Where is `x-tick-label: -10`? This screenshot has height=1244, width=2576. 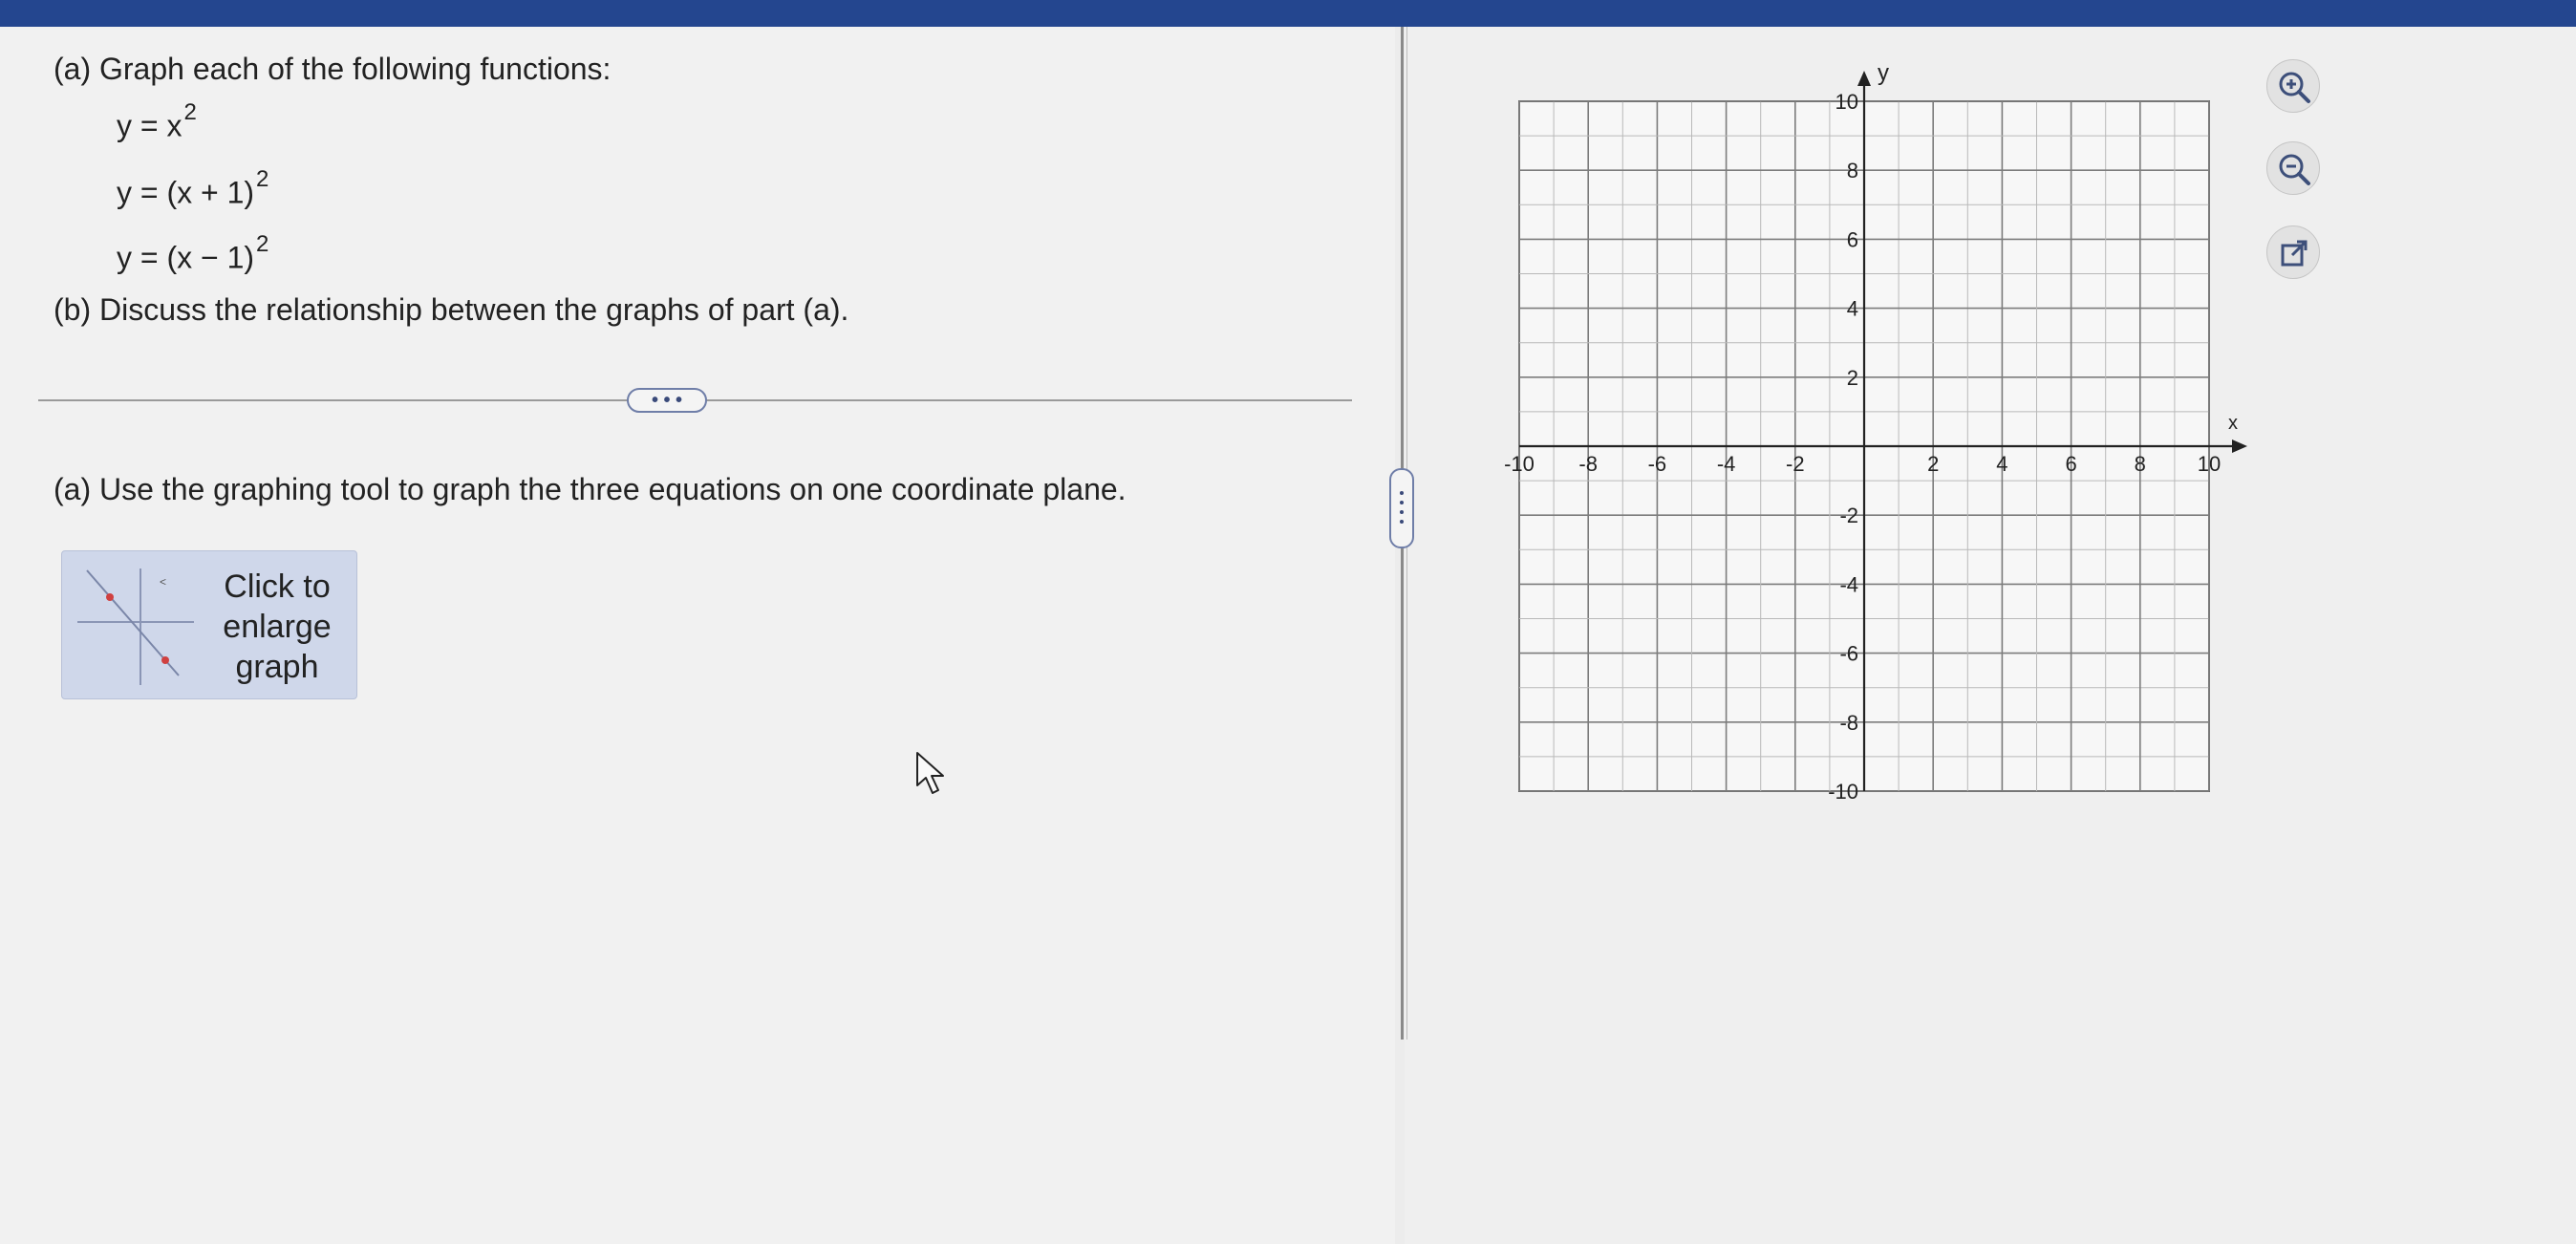 x-tick-label: -10 is located at coordinates (1519, 464).